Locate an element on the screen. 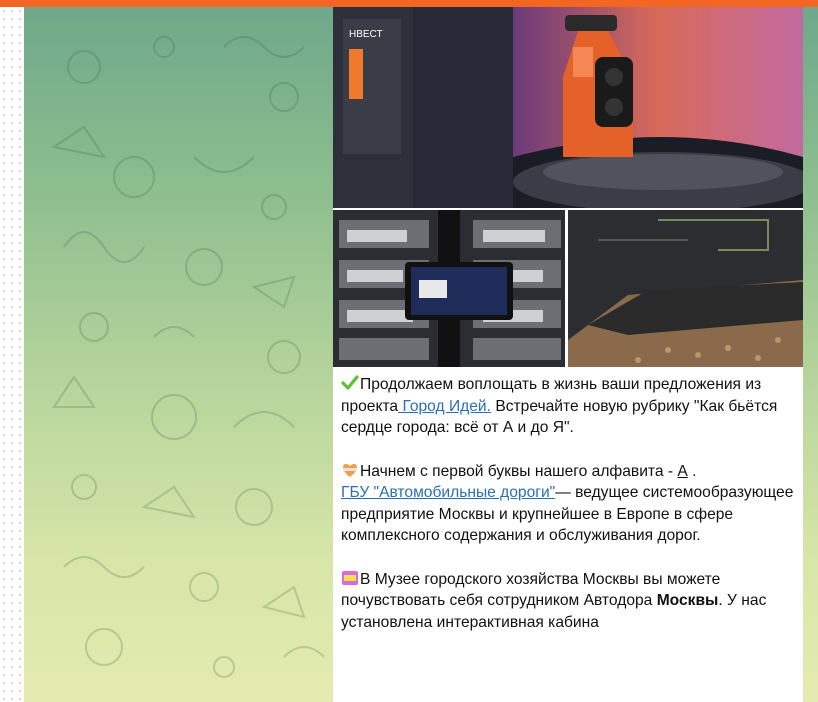  check-mark-icon is located at coordinates (350, 382).